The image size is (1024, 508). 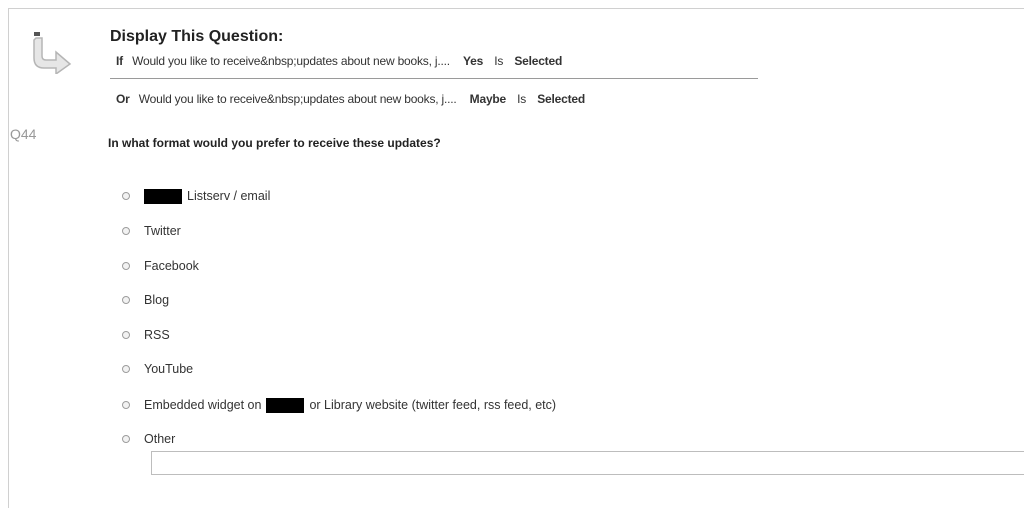 I want to click on logic-keyword: If, so click(x=119, y=61).